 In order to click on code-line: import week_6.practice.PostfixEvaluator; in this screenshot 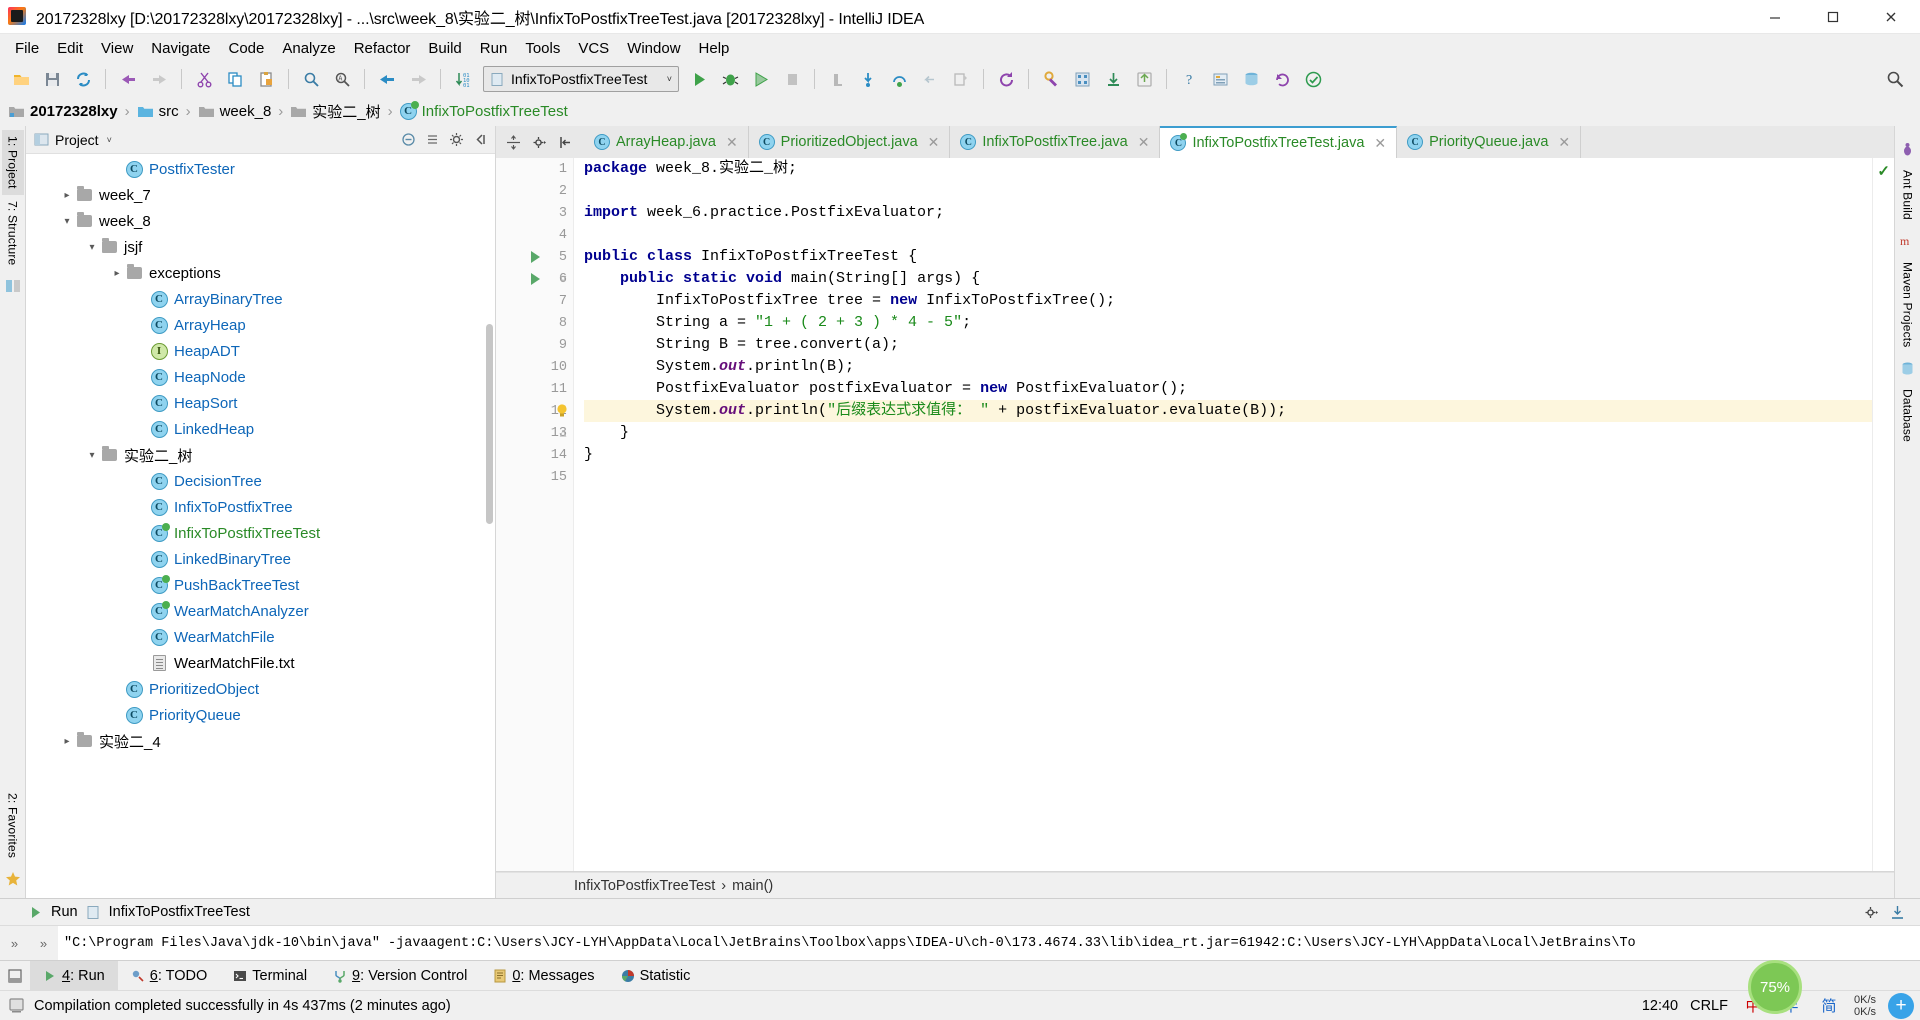, I will do `click(1239, 213)`.